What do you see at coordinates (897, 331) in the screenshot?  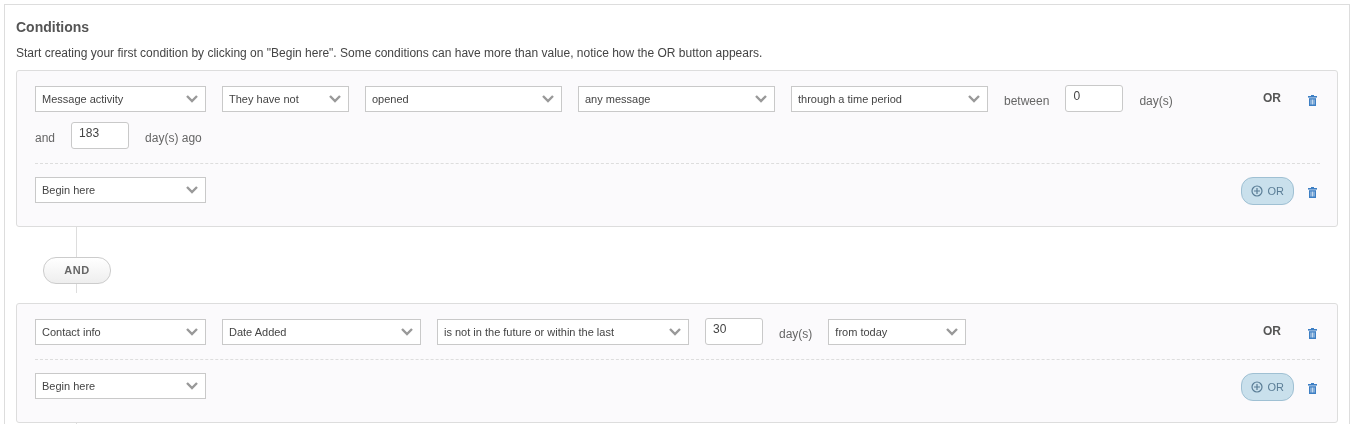 I see `dropdown: from today` at bounding box center [897, 331].